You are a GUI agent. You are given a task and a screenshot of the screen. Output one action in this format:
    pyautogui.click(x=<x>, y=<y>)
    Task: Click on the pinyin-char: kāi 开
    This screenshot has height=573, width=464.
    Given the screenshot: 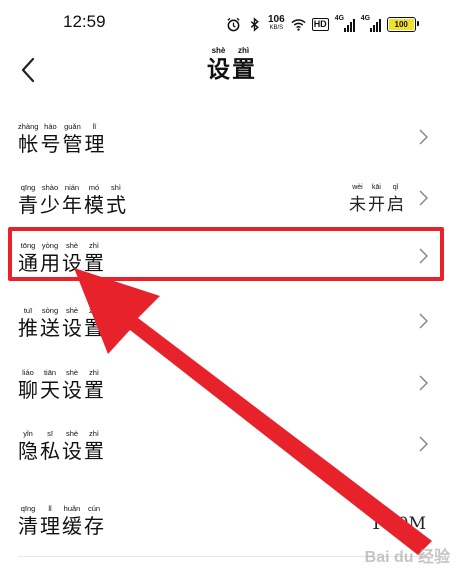 What is the action you would take?
    pyautogui.click(x=376, y=200)
    